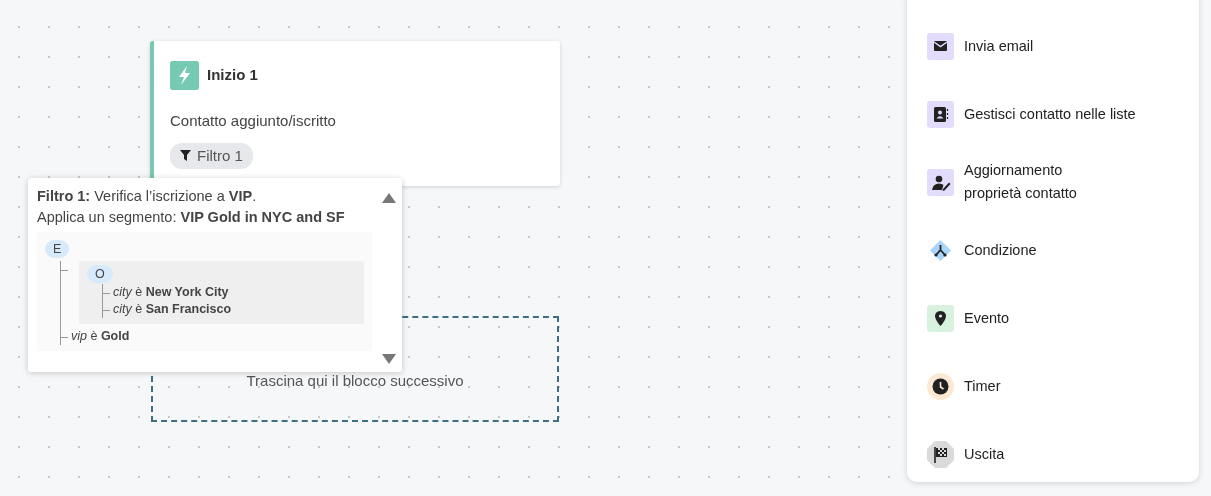 The height and width of the screenshot is (496, 1211). What do you see at coordinates (101, 336) in the screenshot?
I see `condition-text: vip è Gold` at bounding box center [101, 336].